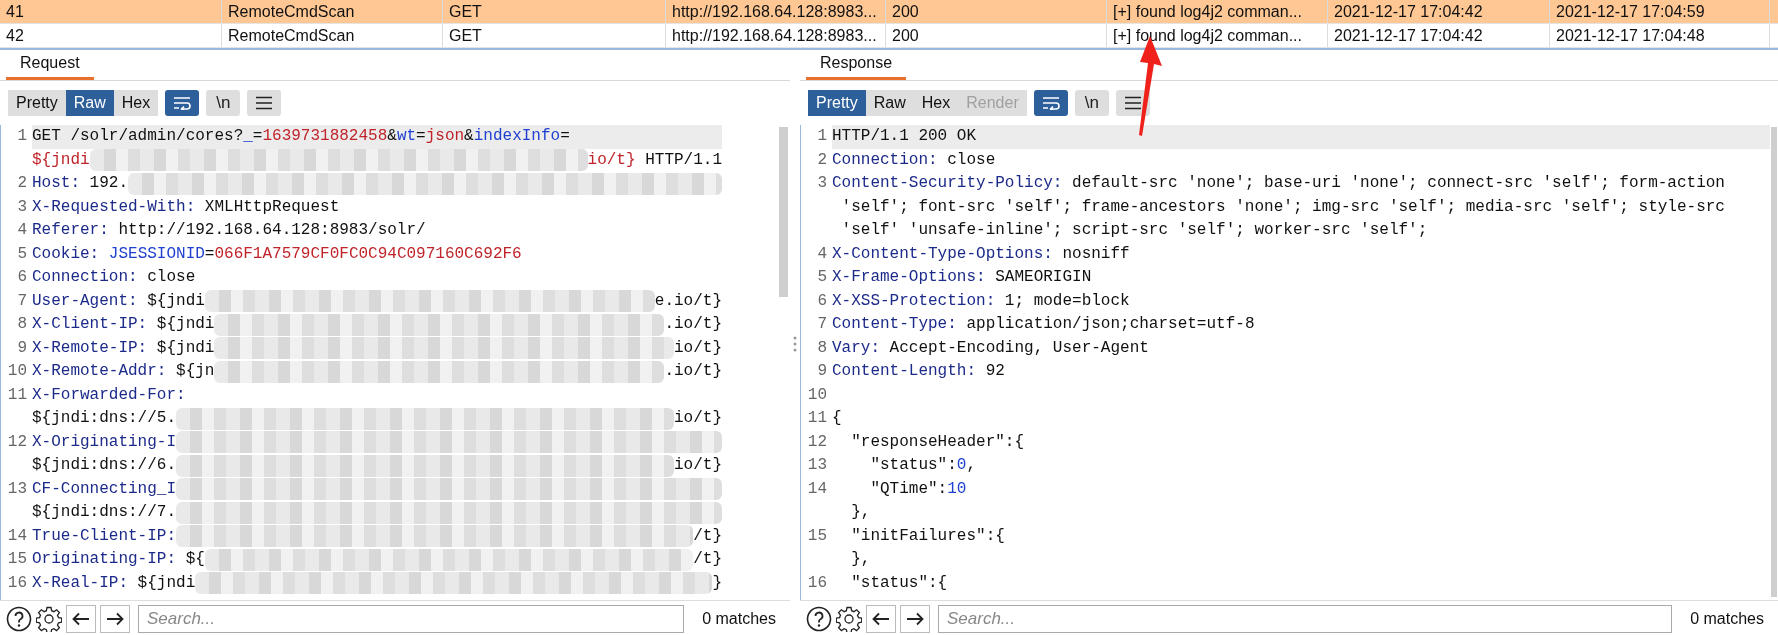 Image resolution: width=1778 pixels, height=635 pixels. What do you see at coordinates (377, 348) in the screenshot?
I see `code-line: X-Remote-IP: ${jndi io/t}` at bounding box center [377, 348].